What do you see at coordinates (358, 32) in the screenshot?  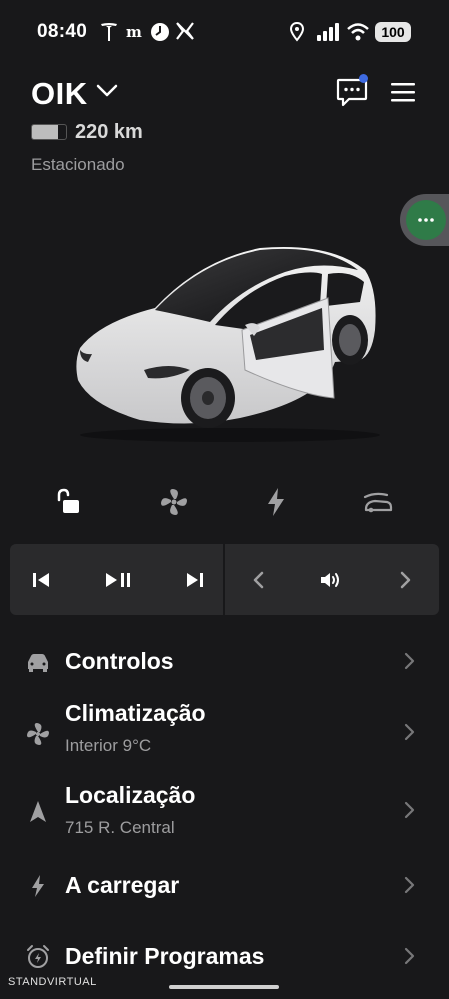 I see `wifi-icon` at bounding box center [358, 32].